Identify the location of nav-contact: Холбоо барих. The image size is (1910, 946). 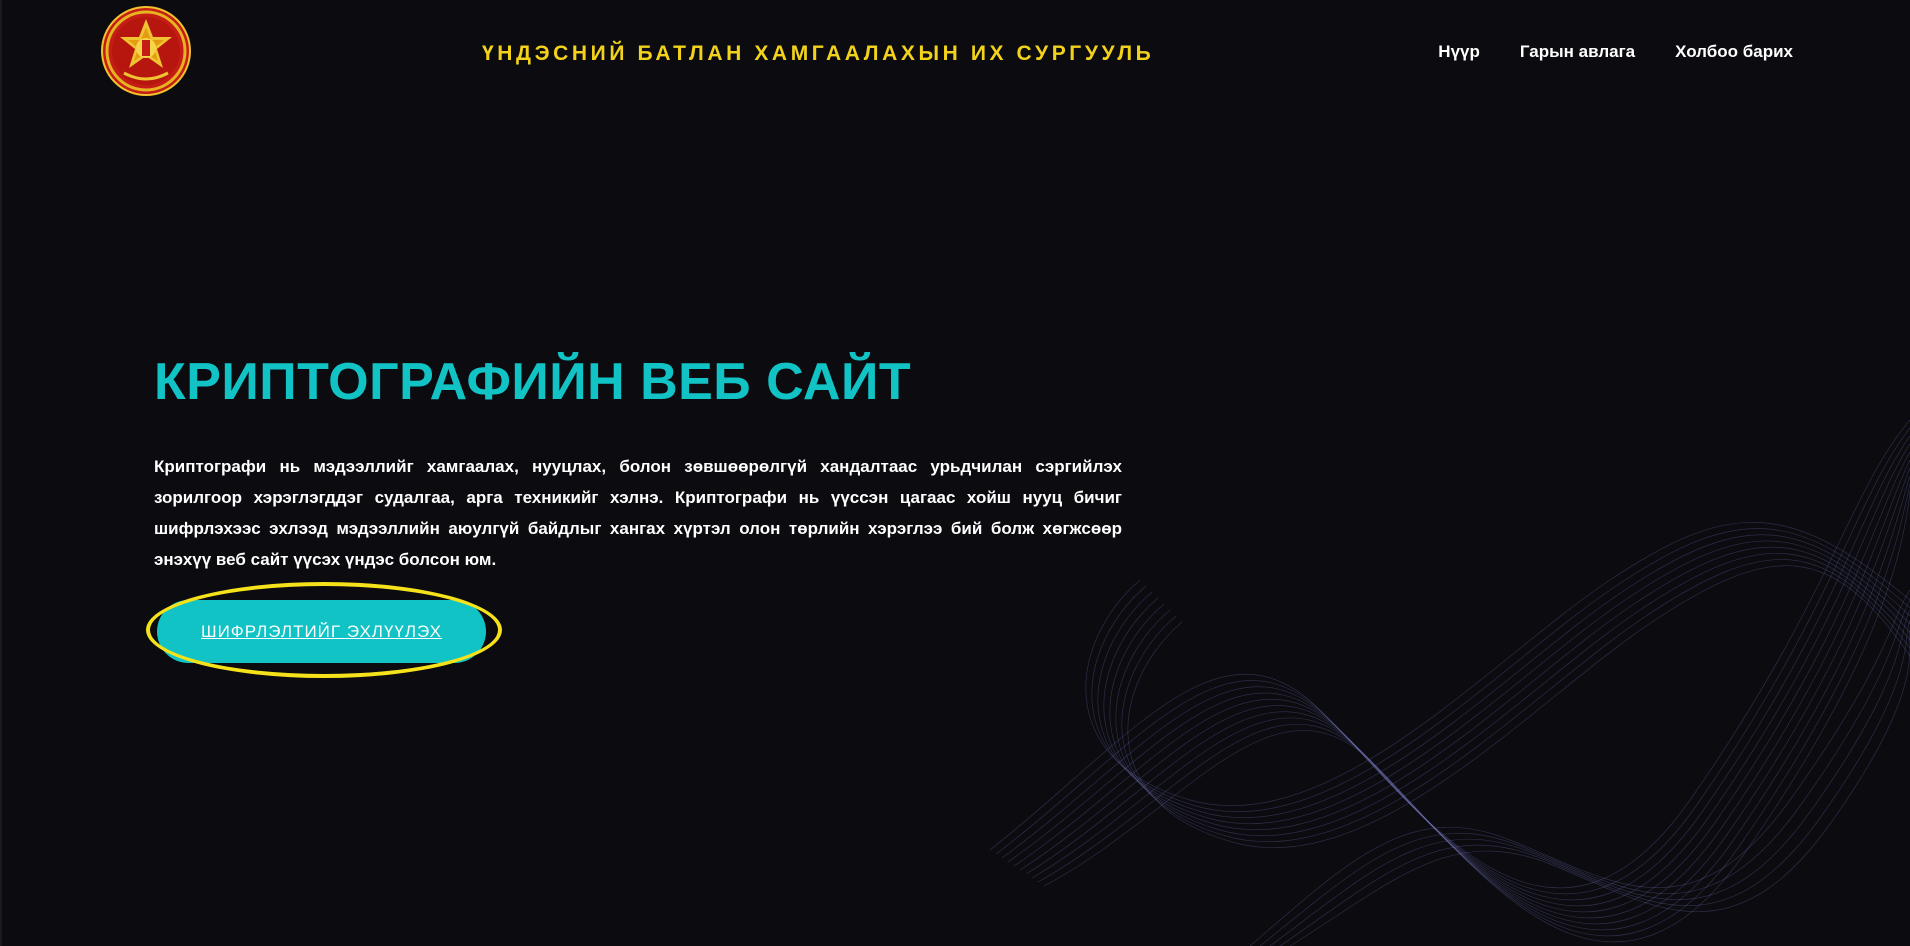
(1734, 52).